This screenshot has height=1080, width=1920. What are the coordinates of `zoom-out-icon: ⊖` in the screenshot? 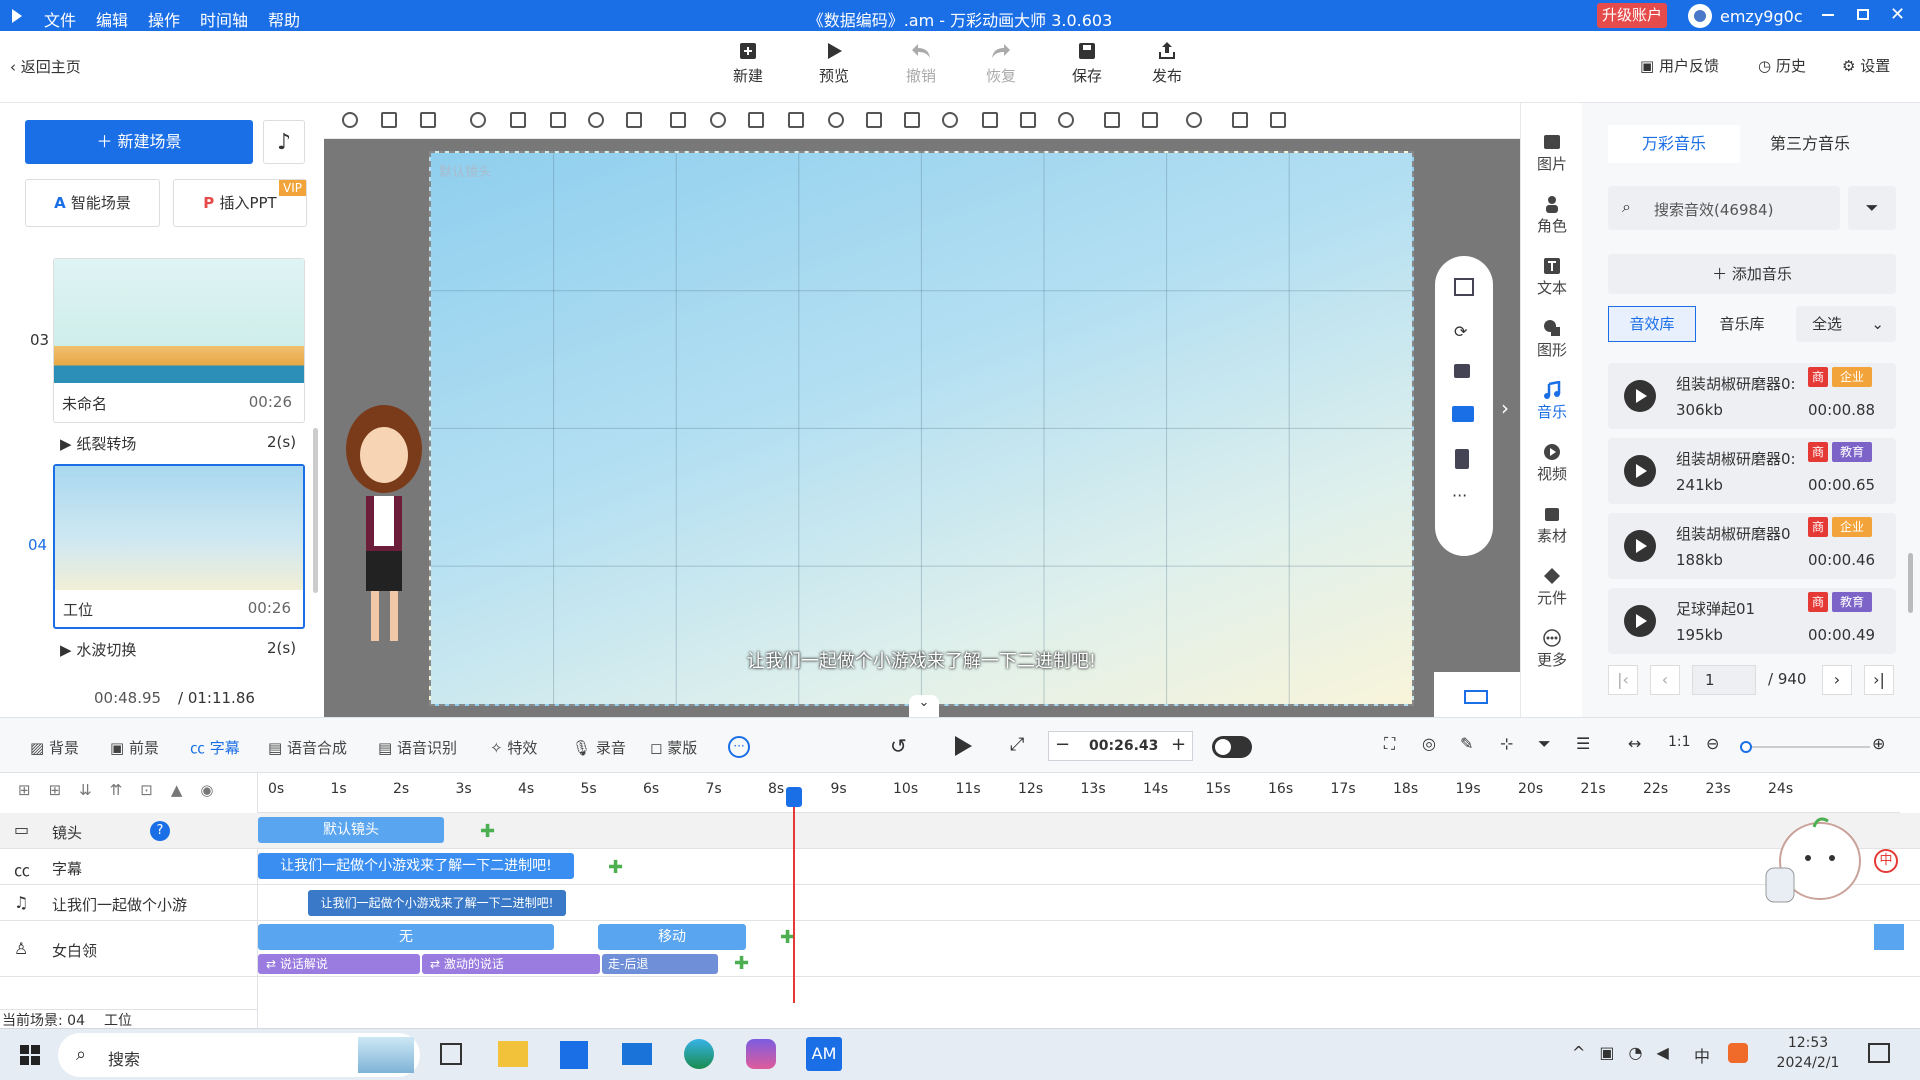 It's located at (1712, 743).